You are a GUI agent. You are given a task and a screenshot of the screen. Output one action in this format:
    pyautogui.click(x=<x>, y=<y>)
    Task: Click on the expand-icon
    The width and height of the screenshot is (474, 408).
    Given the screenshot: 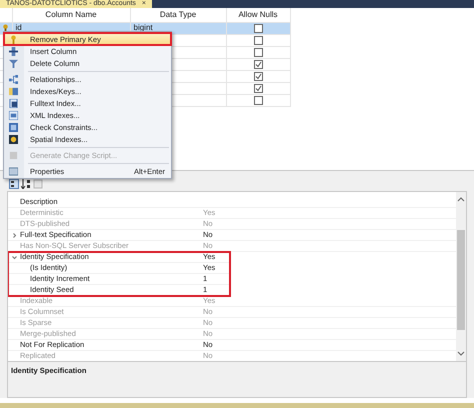 What is the action you would take?
    pyautogui.click(x=14, y=235)
    